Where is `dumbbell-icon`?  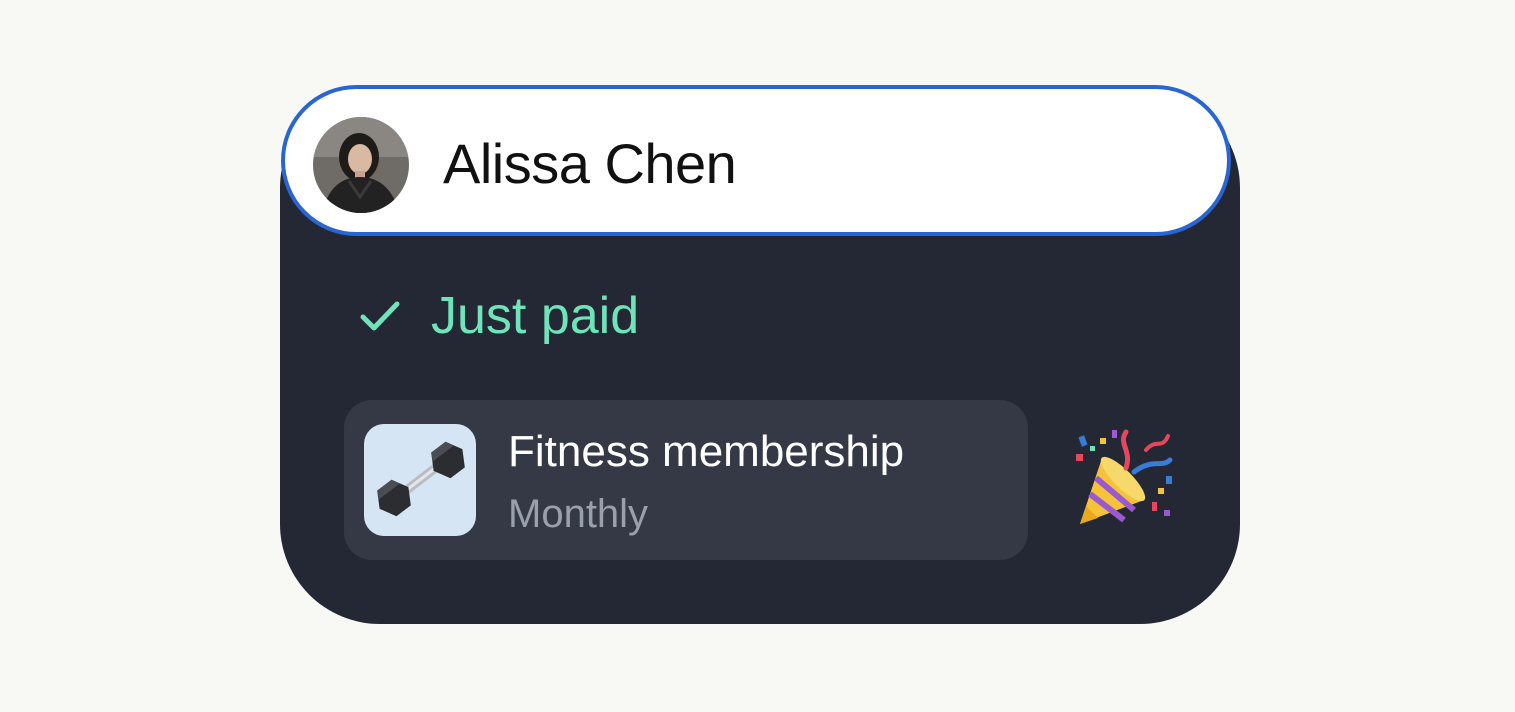
dumbbell-icon is located at coordinates (421, 479).